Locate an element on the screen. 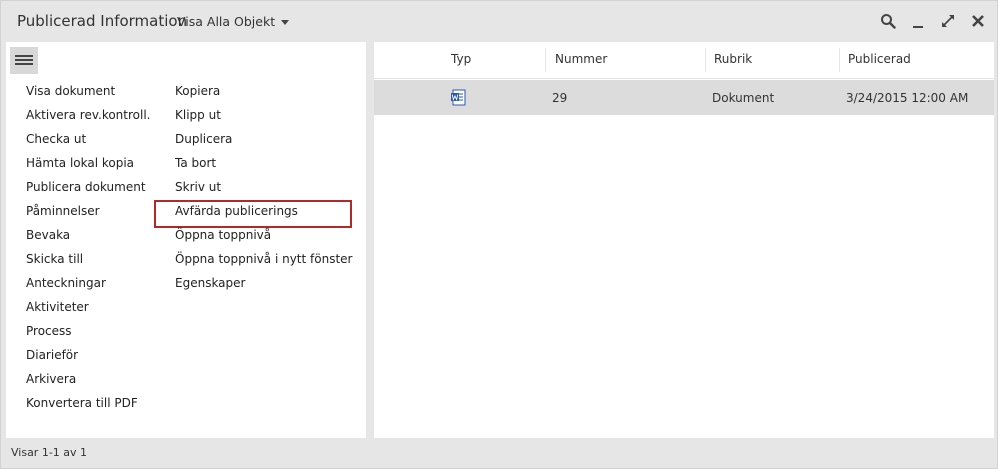  menu-item-anteckningar: Anteckningar is located at coordinates (88, 286).